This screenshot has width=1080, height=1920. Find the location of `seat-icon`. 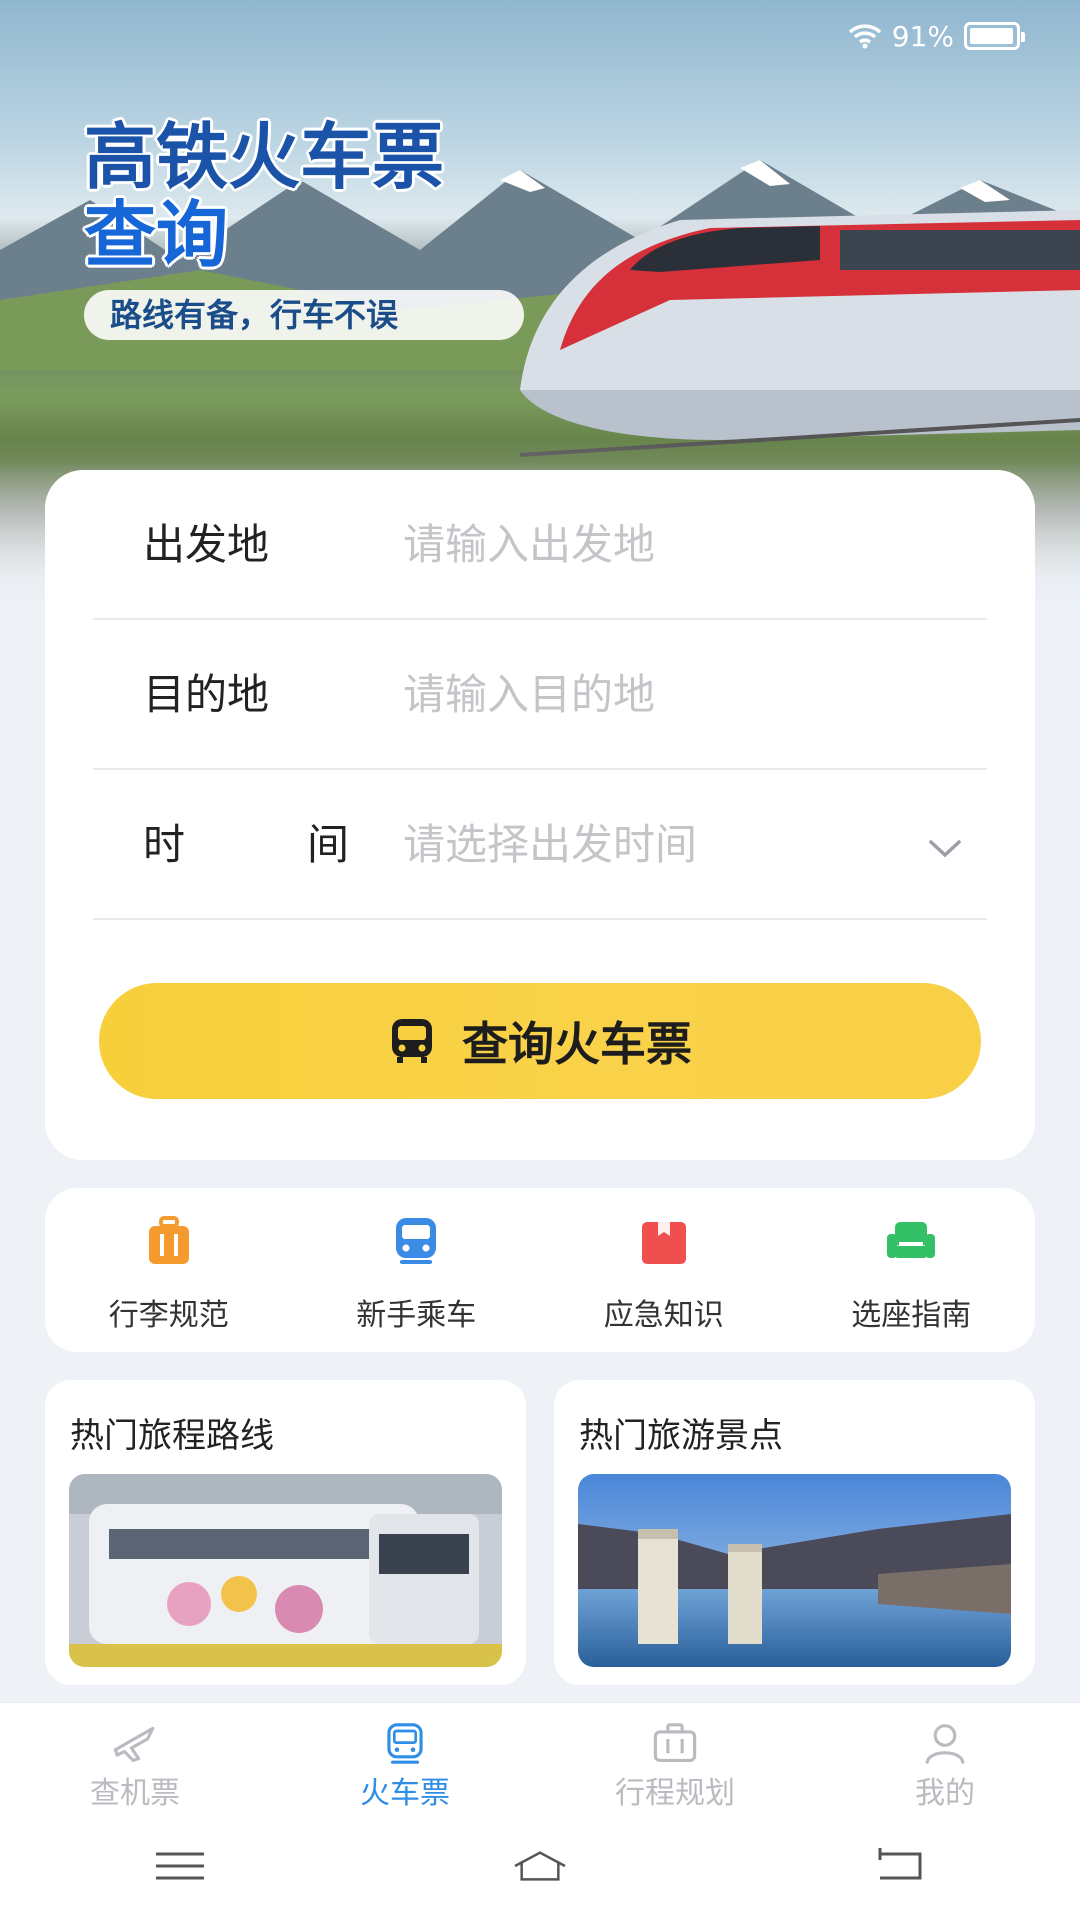

seat-icon is located at coordinates (911, 1240).